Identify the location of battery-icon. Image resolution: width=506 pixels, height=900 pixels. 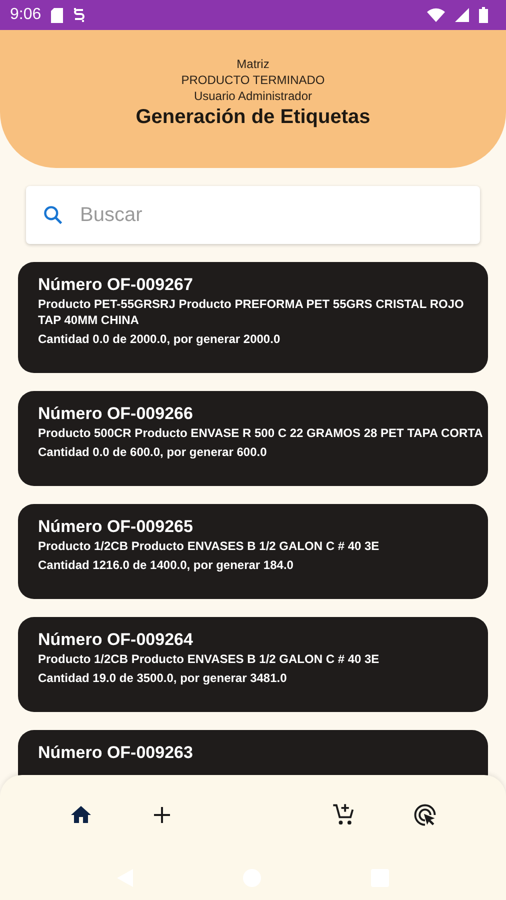
(483, 15).